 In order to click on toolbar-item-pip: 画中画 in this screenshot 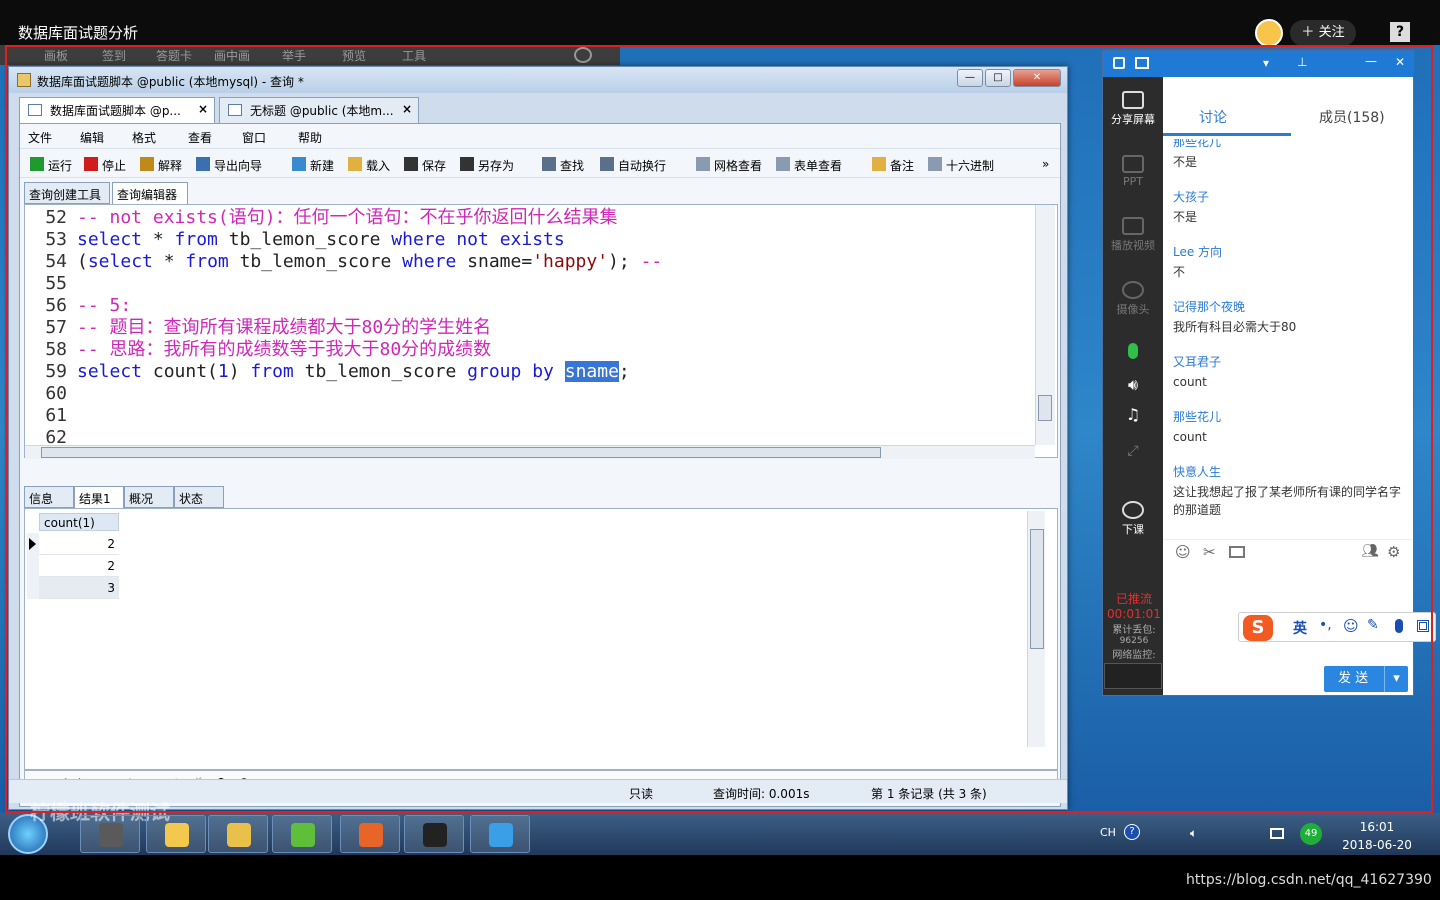, I will do `click(232, 55)`.